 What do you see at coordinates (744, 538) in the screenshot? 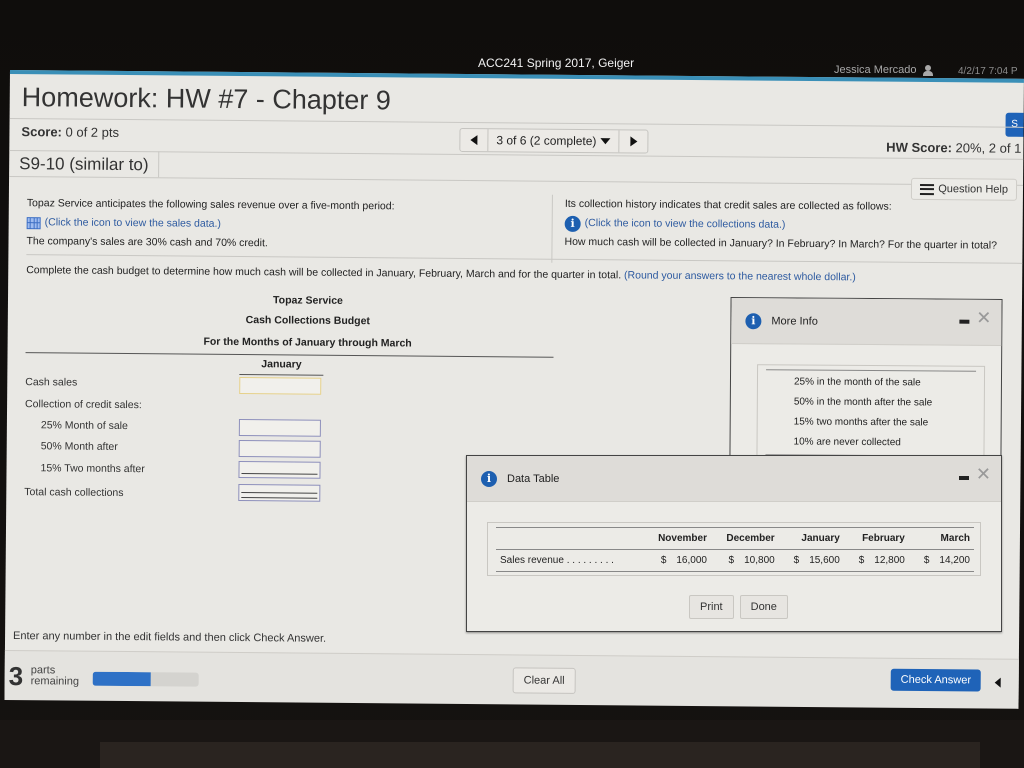
I see `column-header: December` at bounding box center [744, 538].